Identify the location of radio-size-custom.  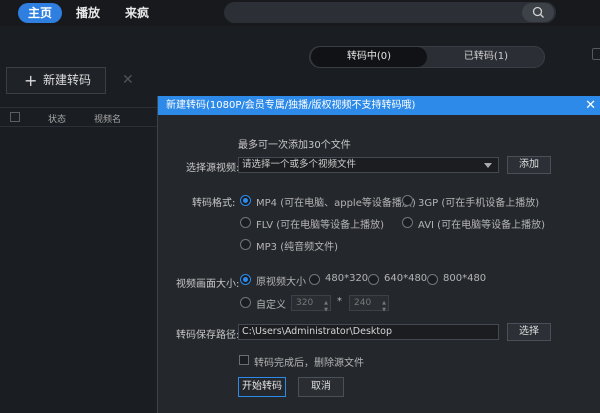
(245, 302).